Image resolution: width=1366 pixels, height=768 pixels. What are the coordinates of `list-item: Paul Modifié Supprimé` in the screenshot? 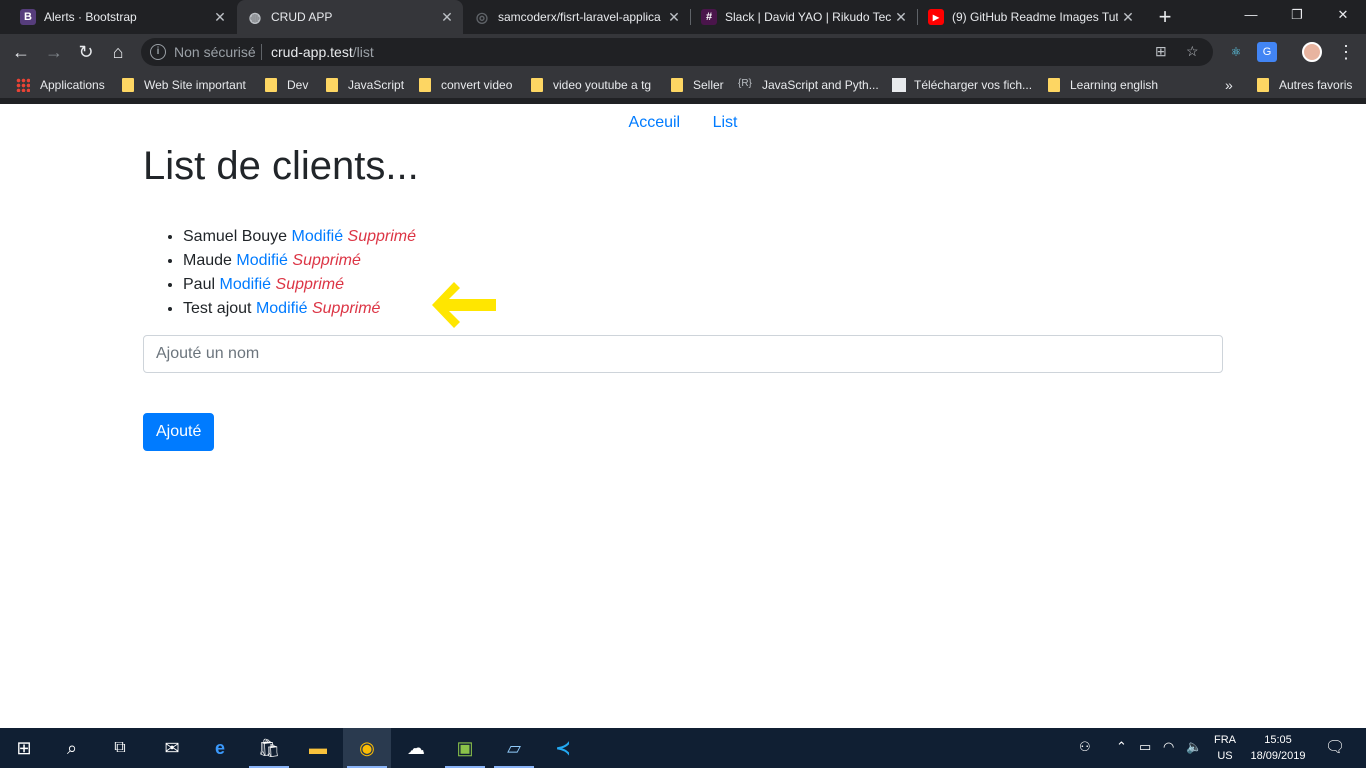 It's located at (299, 285).